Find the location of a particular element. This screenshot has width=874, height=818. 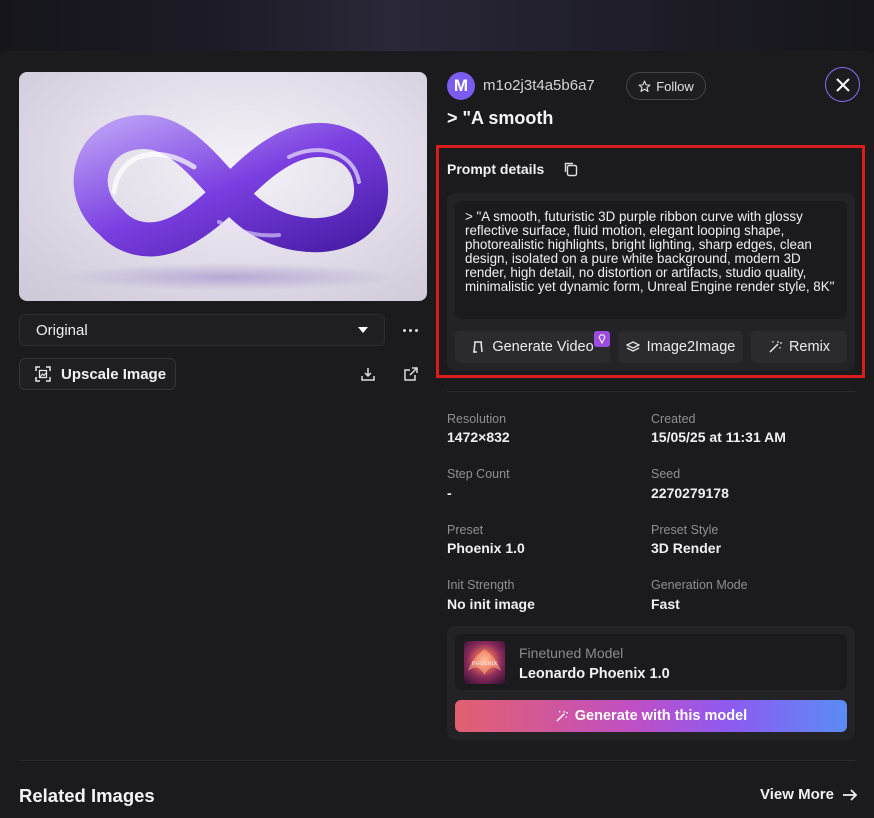

backdrop-strip is located at coordinates (437, 26).